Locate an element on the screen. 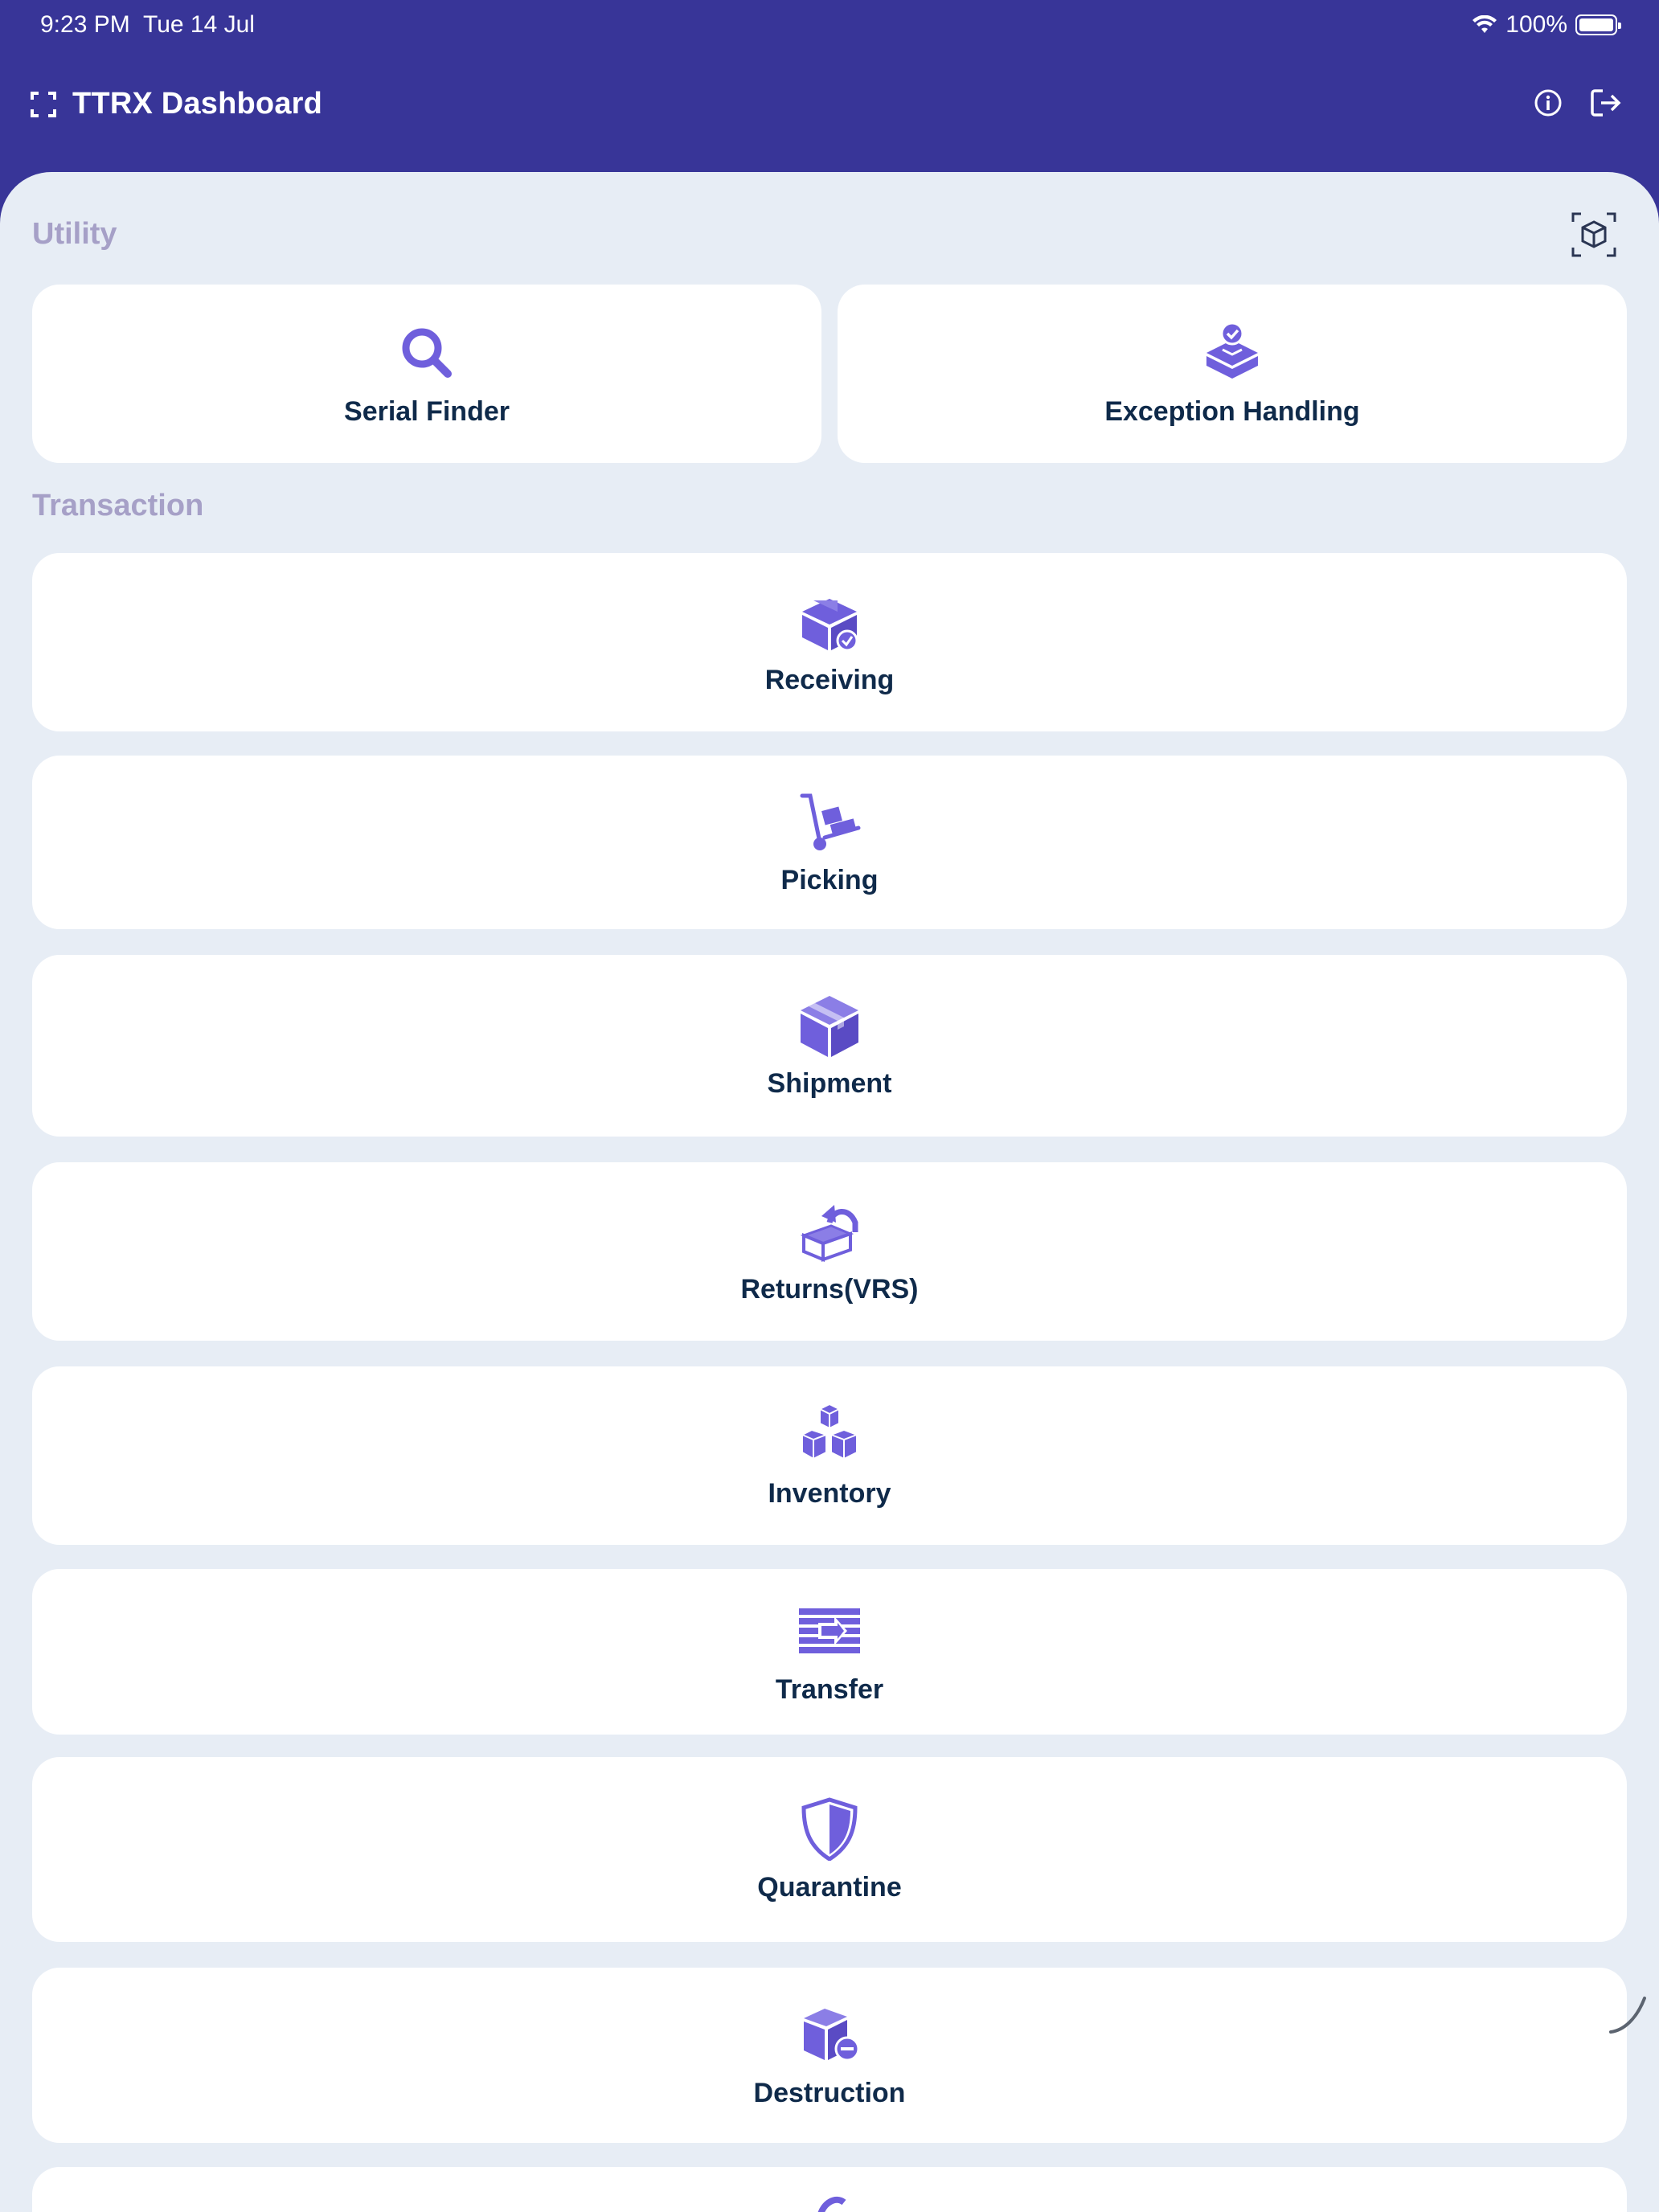 This screenshot has width=1659, height=2212. box-remove-icon is located at coordinates (832, 2034).